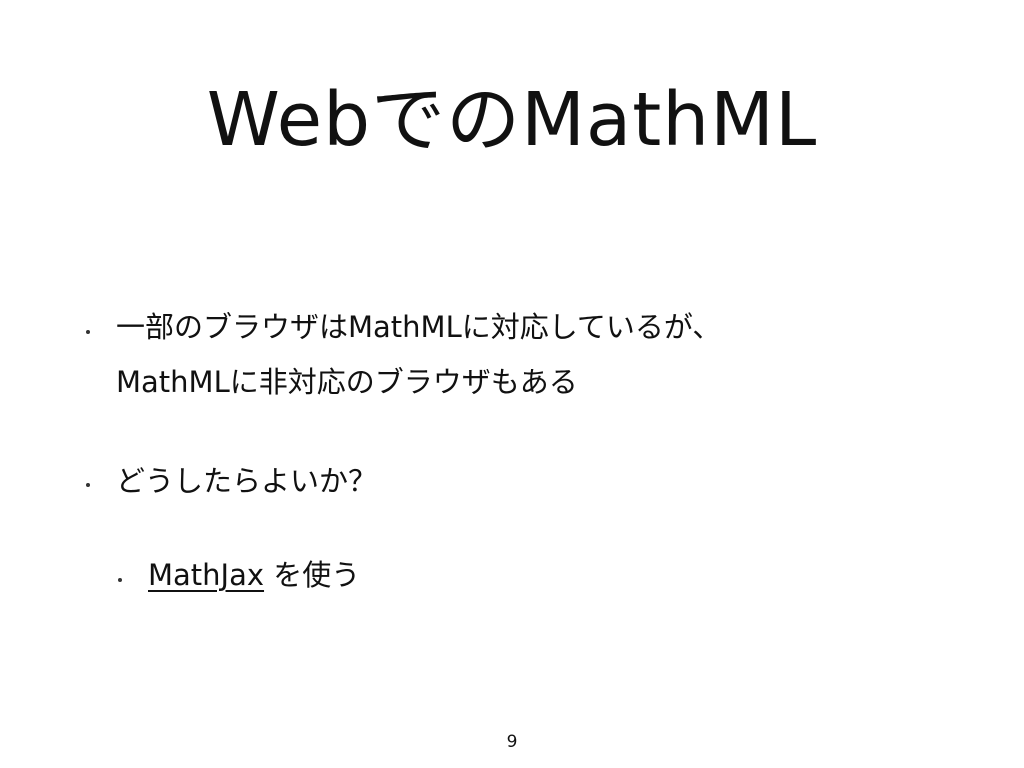 Image resolution: width=1024 pixels, height=768 pixels. What do you see at coordinates (419, 327) in the screenshot?
I see `bullet-item-1-line-1: 一部のブラウザはMathMLに対応しているが、` at bounding box center [419, 327].